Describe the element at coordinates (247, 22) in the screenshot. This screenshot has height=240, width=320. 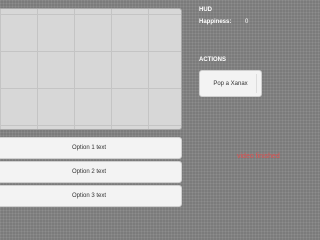
I see `hud-stat-value: 0` at that location.